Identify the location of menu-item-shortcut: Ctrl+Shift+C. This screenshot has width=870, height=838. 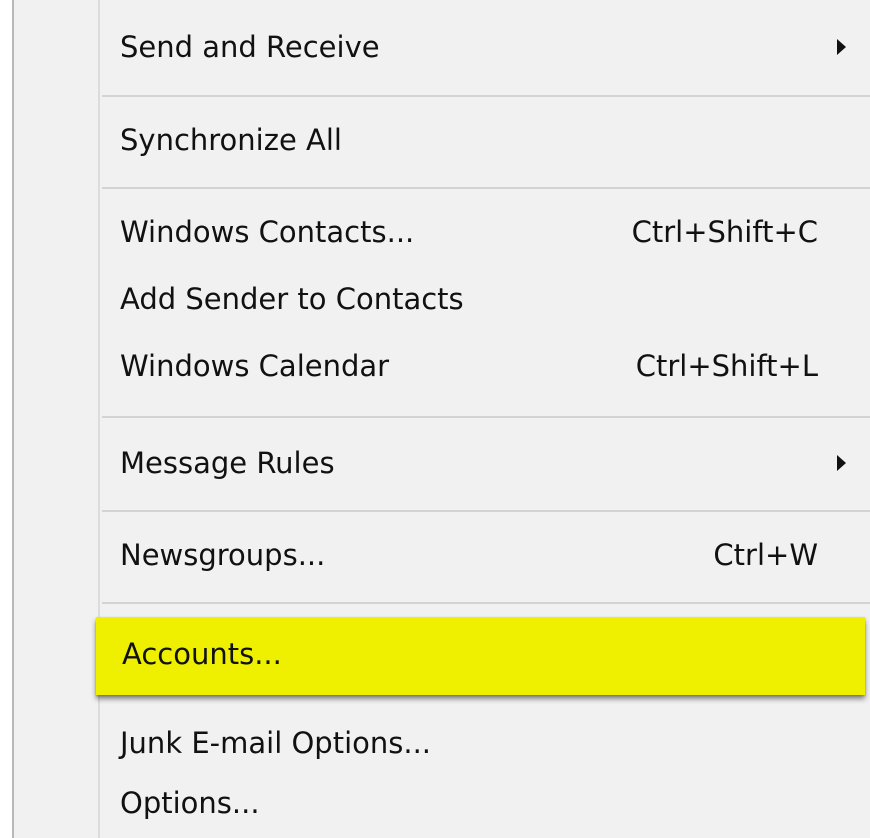
(724, 232).